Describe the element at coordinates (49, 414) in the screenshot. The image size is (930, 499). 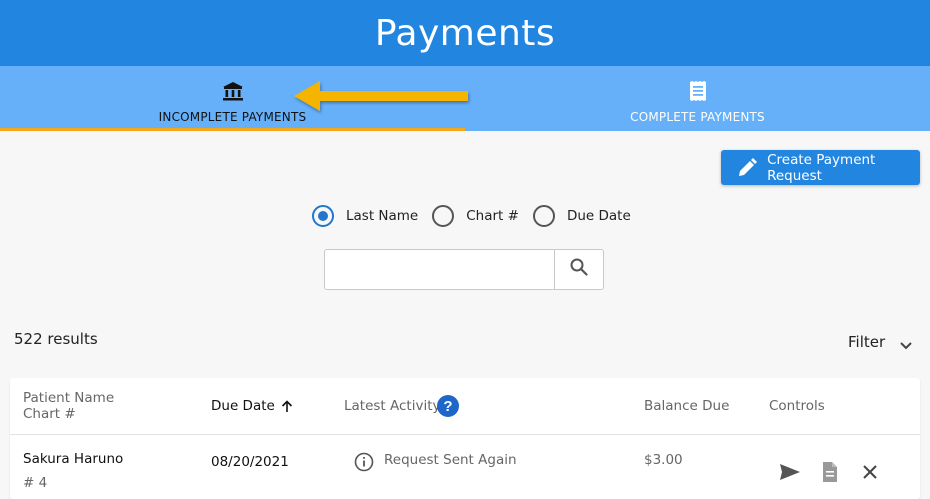
I see `column-header-chart: Chart #` at that location.